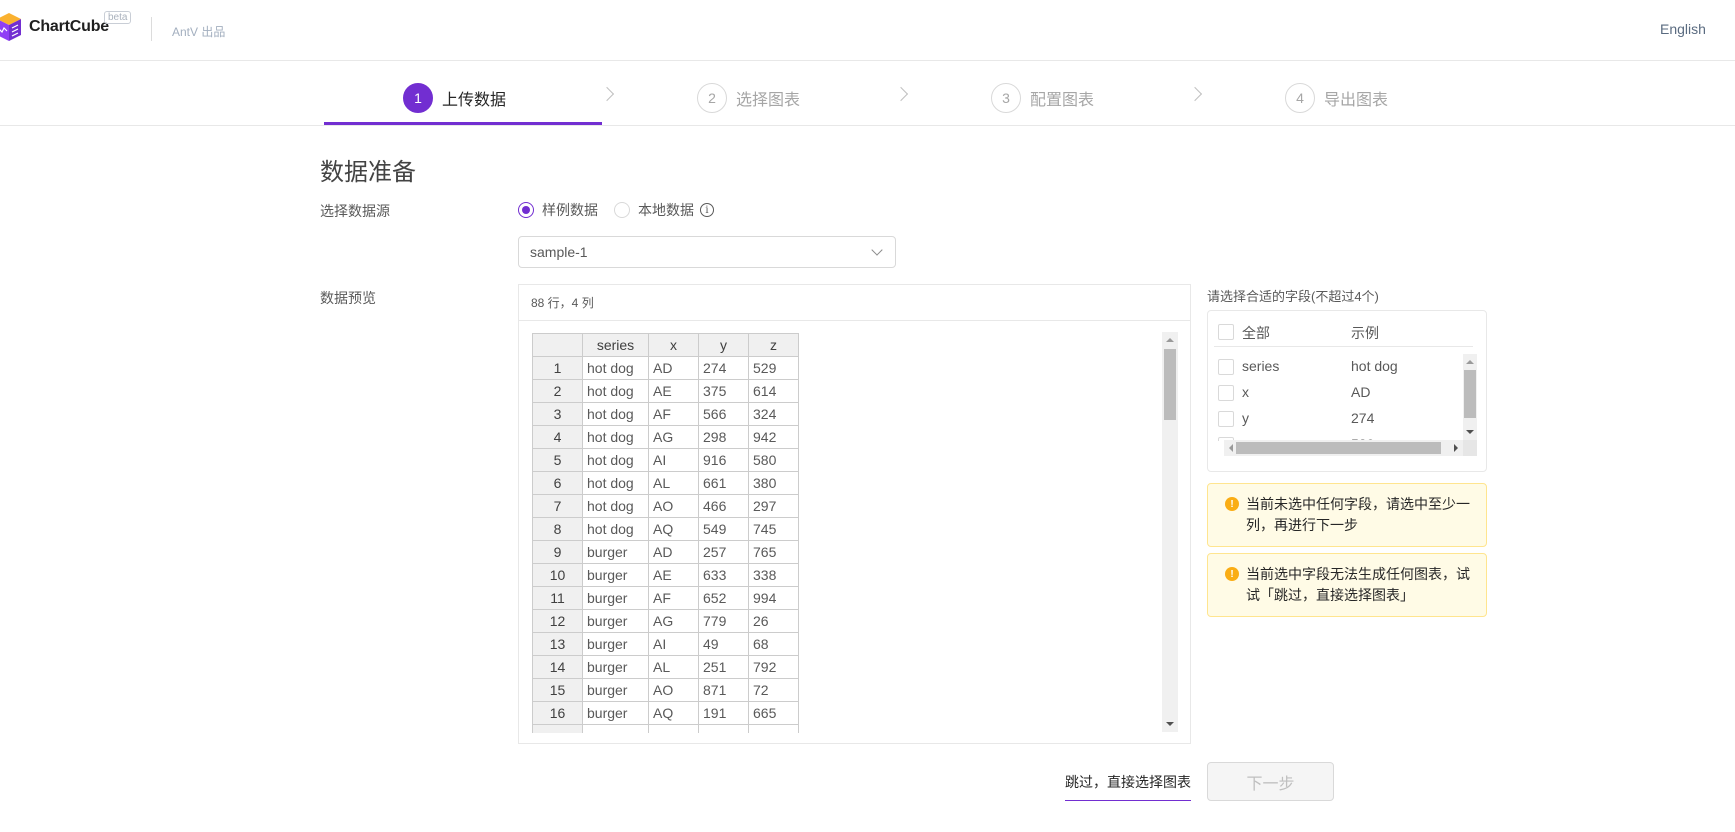 This screenshot has height=832, width=1735. Describe the element at coordinates (723, 713) in the screenshot. I see `table-cell: 191` at that location.